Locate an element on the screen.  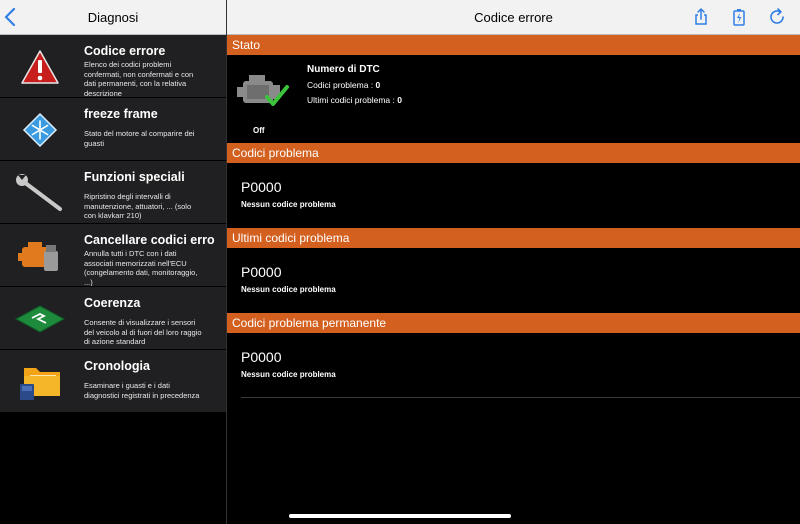
dtc-codes-row: Codici problema : 0 is located at coordinates (354, 85).